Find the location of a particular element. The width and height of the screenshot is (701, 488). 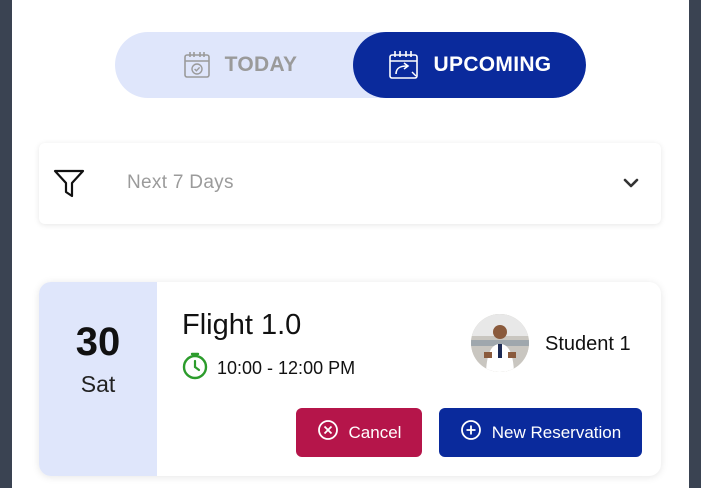

time-row: 10:00 - 12:00 PM is located at coordinates (268, 368).